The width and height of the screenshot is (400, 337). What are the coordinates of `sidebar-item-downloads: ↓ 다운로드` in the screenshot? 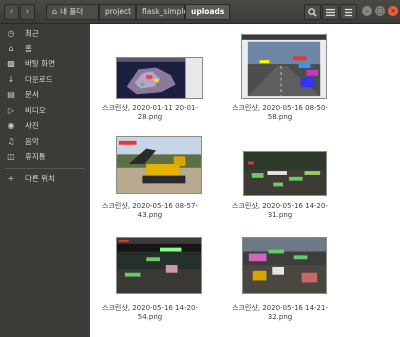 It's located at (45, 79).